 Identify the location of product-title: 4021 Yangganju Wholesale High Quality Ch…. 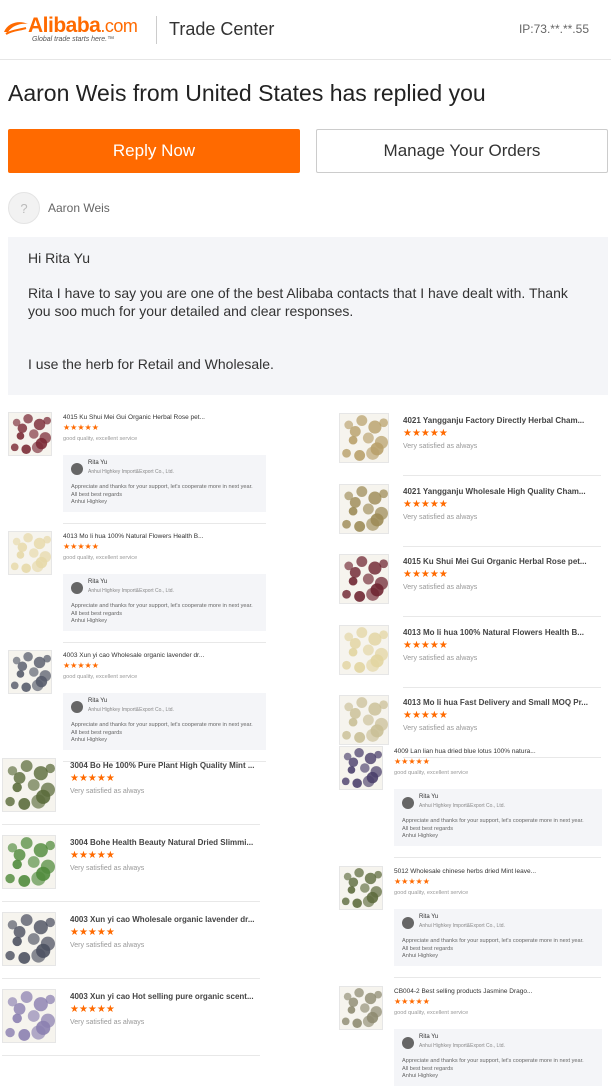
(494, 491).